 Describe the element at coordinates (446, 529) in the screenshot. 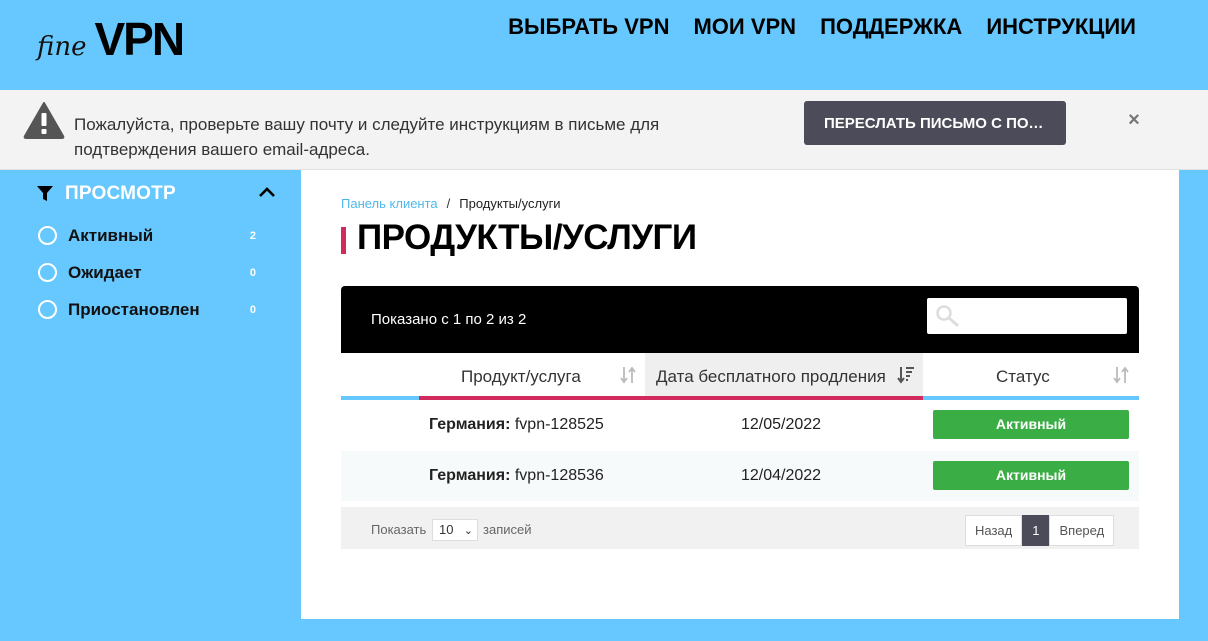

I see `page-size-value: 10` at that location.